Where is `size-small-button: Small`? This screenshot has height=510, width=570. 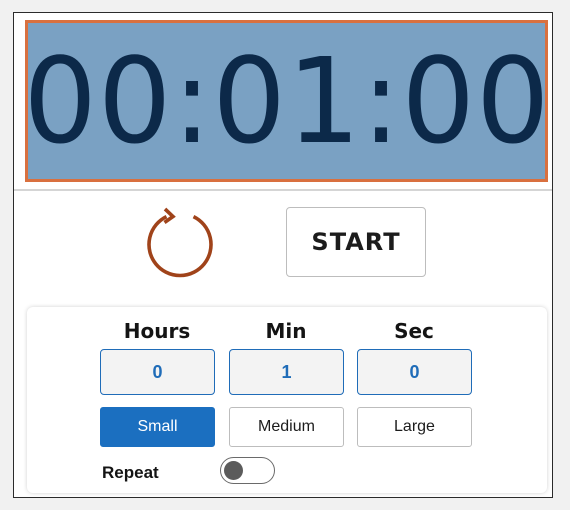 size-small-button: Small is located at coordinates (157, 427).